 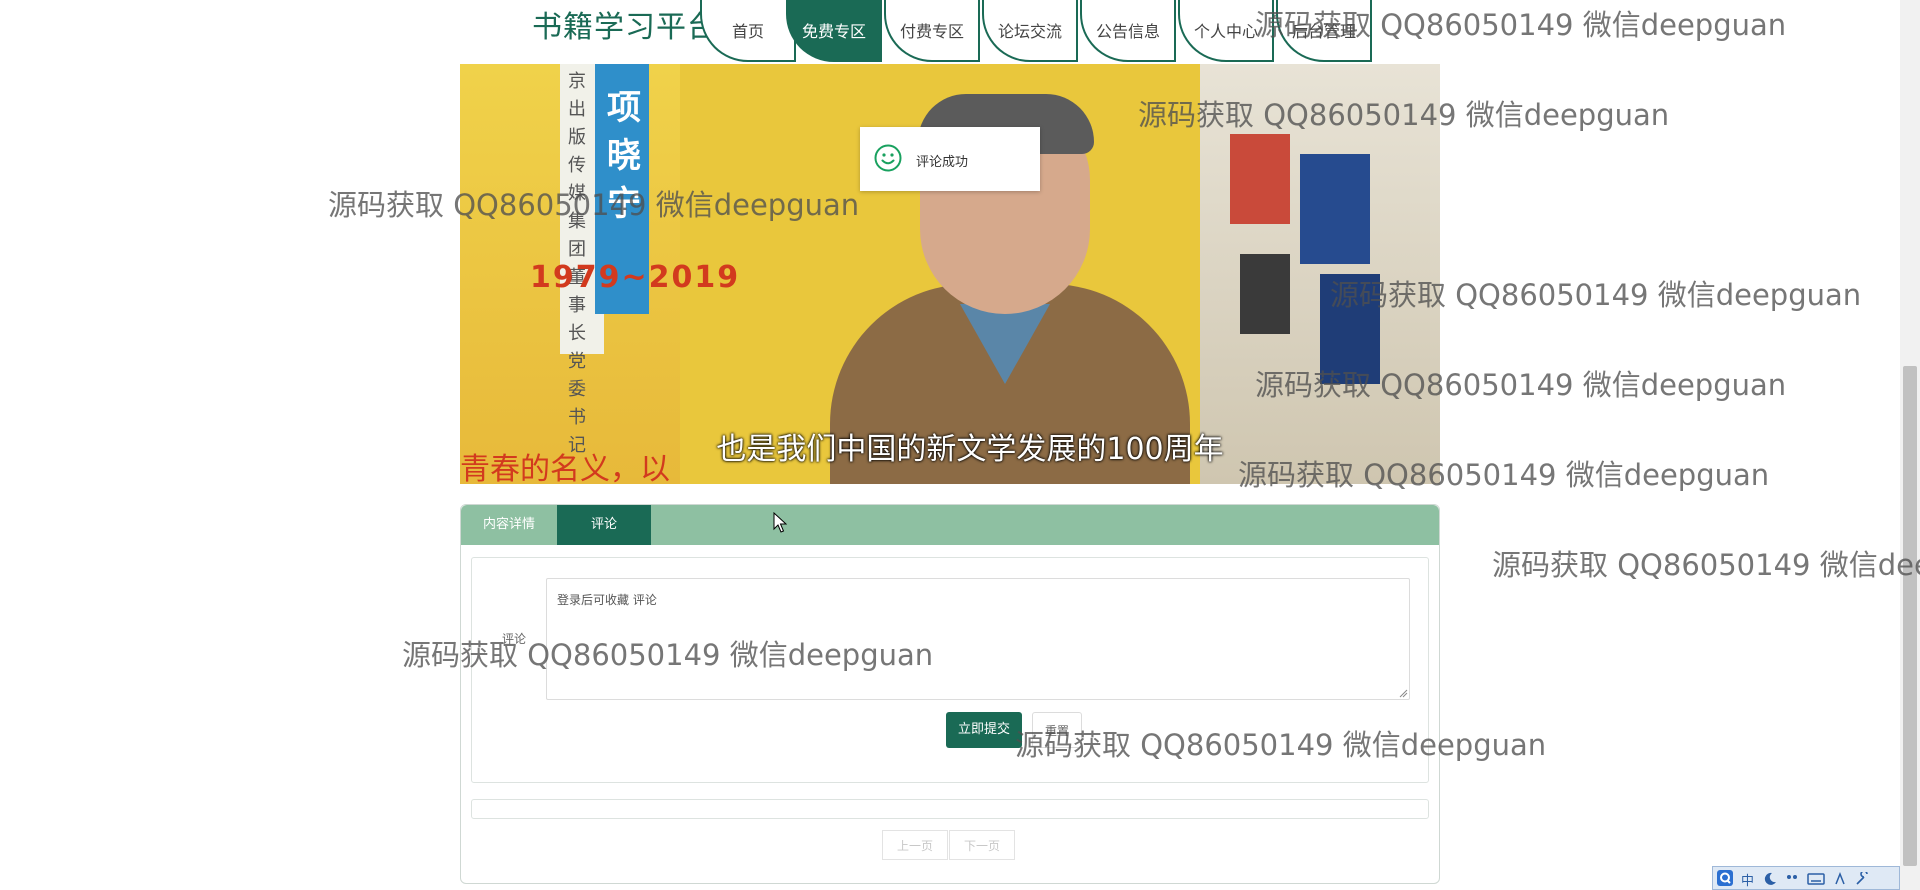 I want to click on ime-language-toggle: 中, so click(x=1747, y=879).